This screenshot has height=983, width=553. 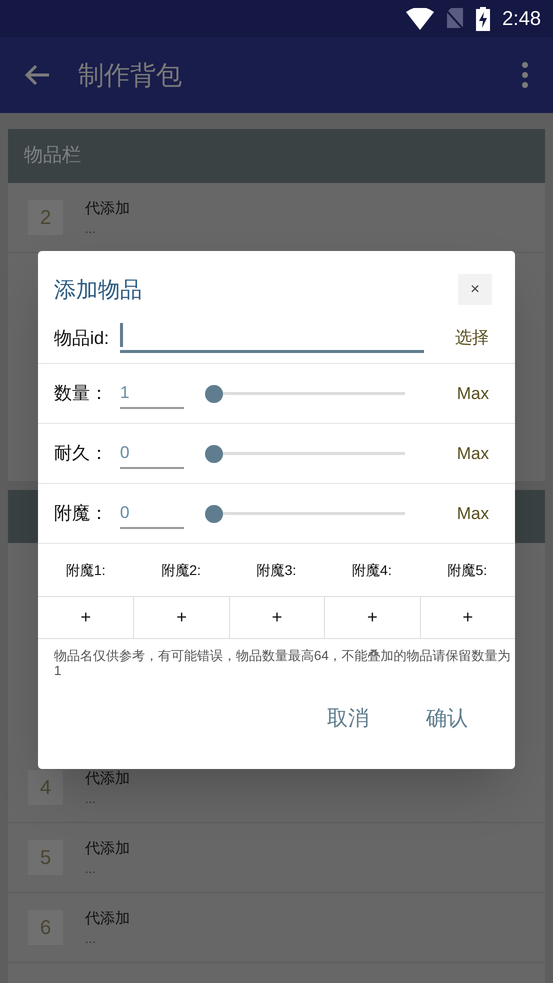 I want to click on field-label: 耐久：, so click(x=81, y=453).